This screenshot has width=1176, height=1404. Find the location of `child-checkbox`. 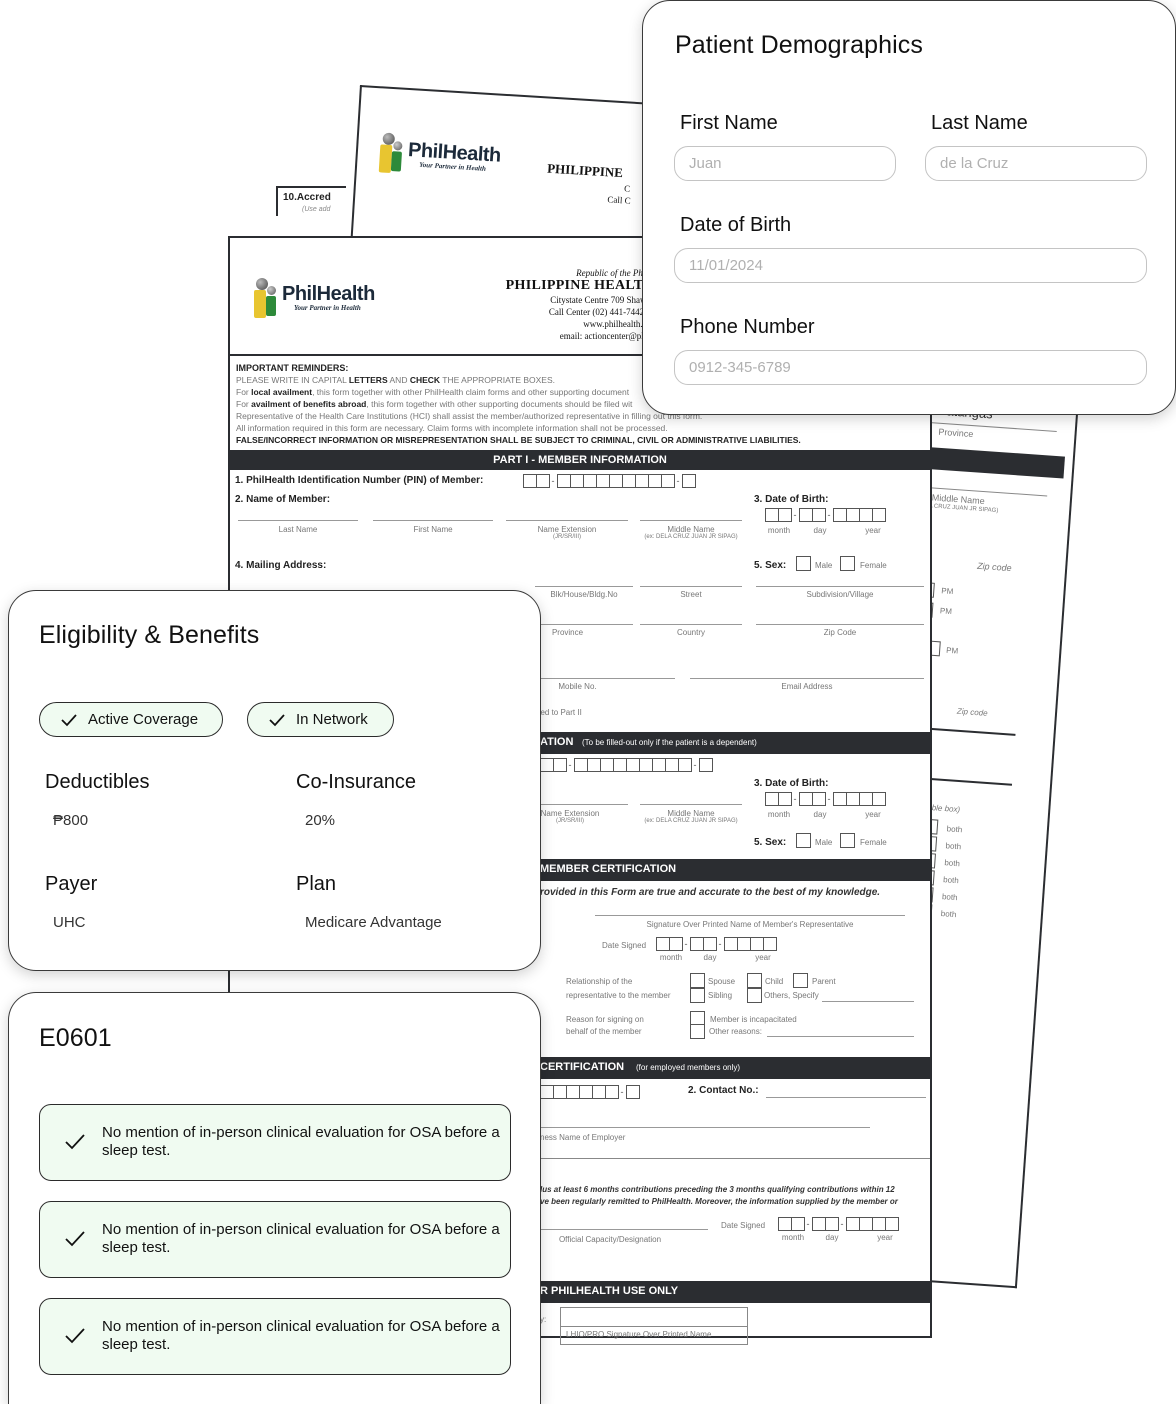

child-checkbox is located at coordinates (754, 980).